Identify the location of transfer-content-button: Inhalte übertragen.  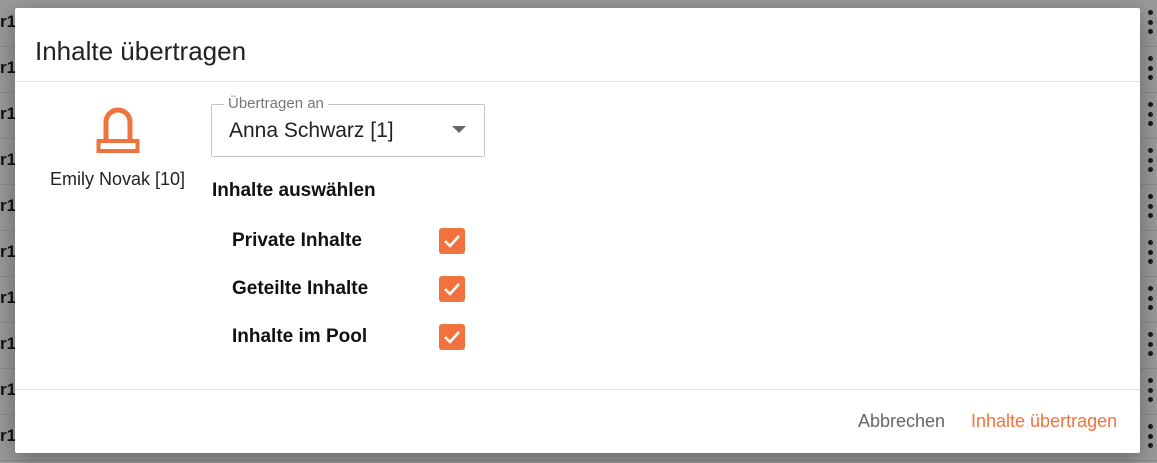
(1044, 421).